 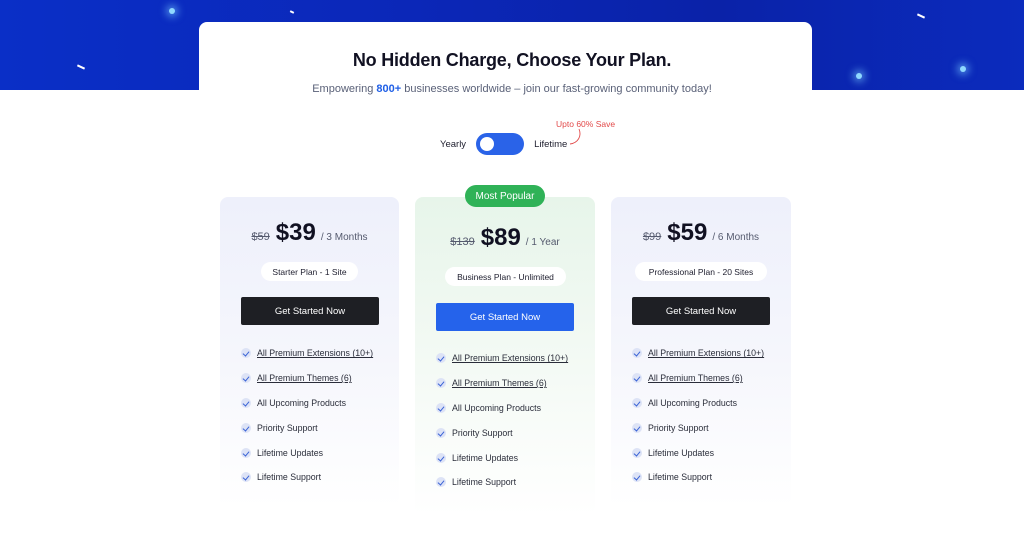 I want to click on current-price: $89, so click(x=500, y=237).